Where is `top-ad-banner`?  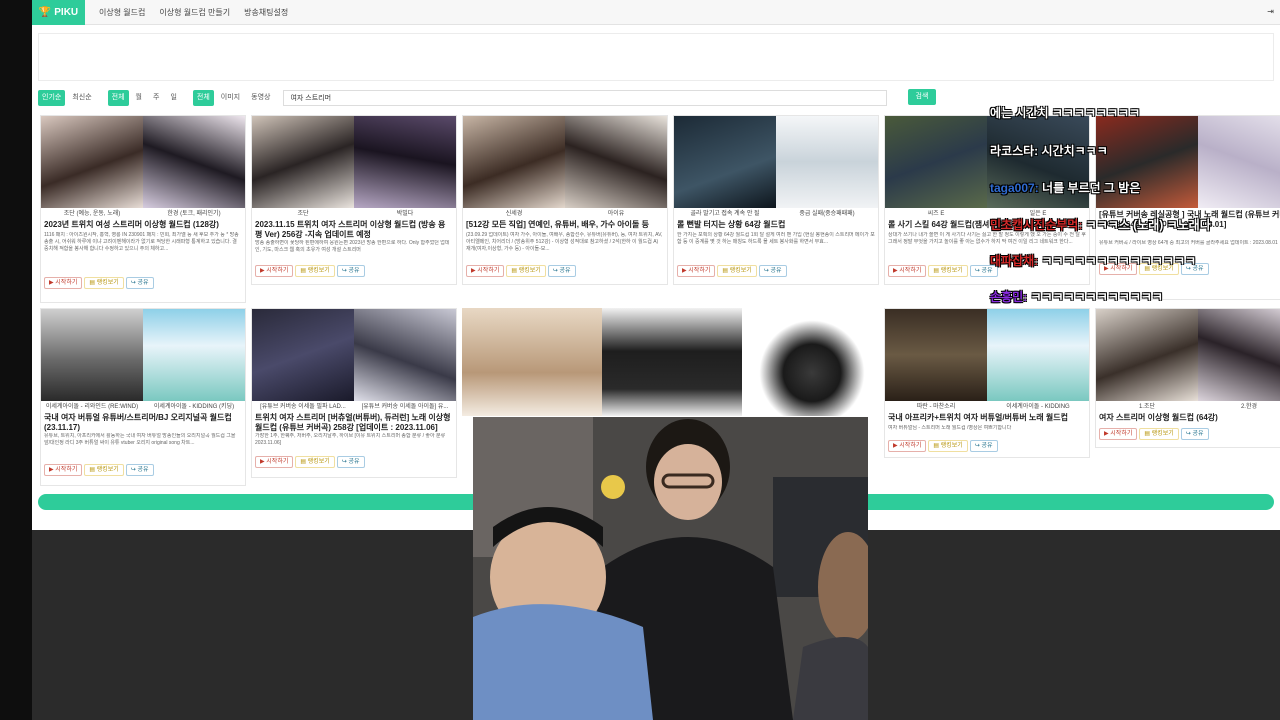 top-ad-banner is located at coordinates (656, 57).